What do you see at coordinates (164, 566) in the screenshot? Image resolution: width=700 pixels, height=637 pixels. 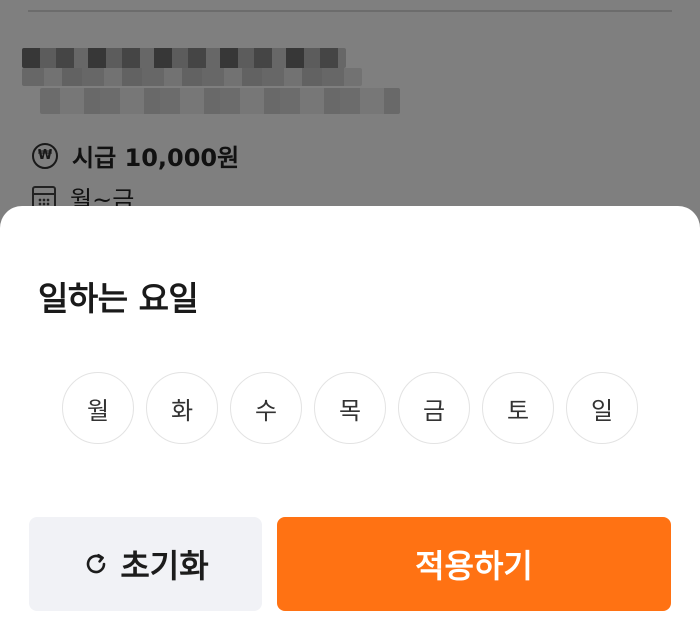 I see `reset-label: 초기화` at bounding box center [164, 566].